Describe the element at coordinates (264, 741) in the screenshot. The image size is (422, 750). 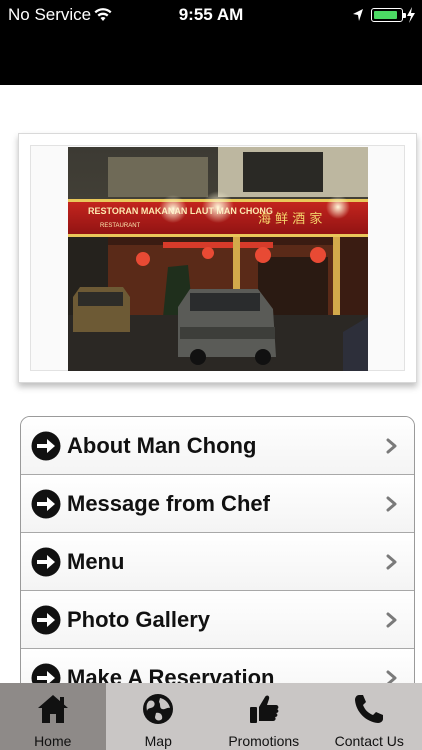
I see `tab-label: Promotions` at that location.